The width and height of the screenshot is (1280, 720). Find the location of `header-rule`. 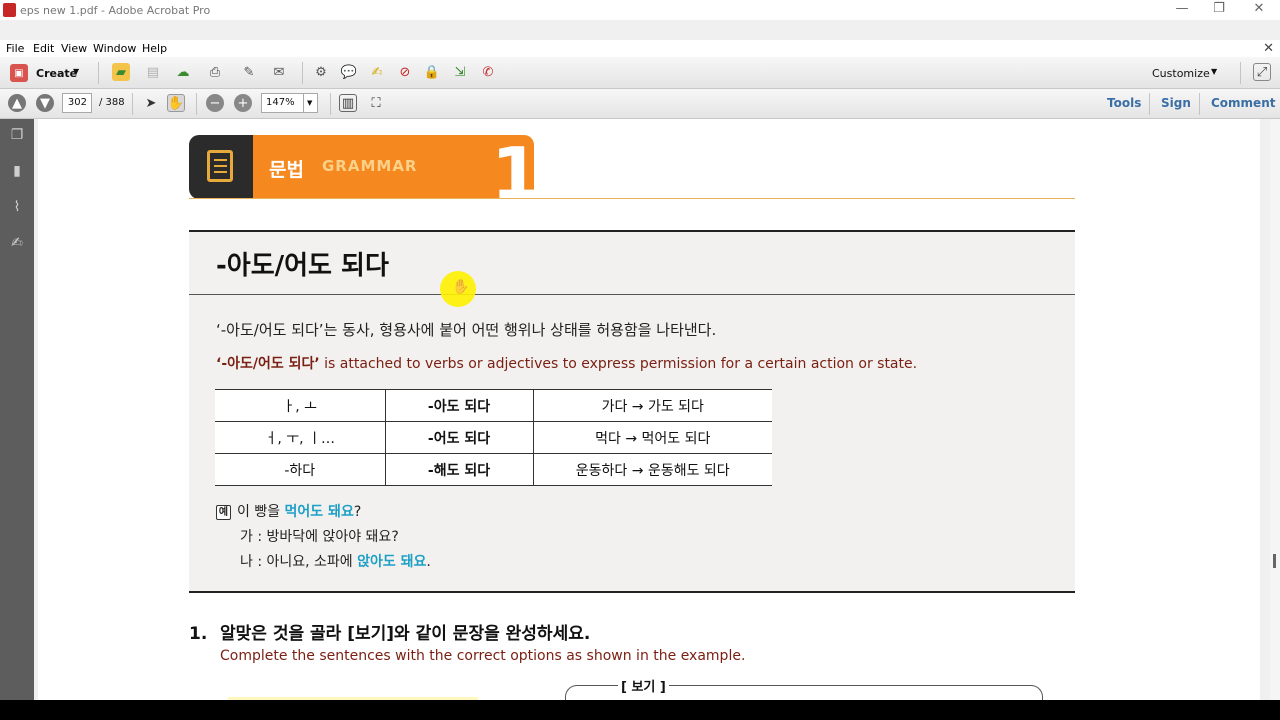

header-rule is located at coordinates (632, 198).